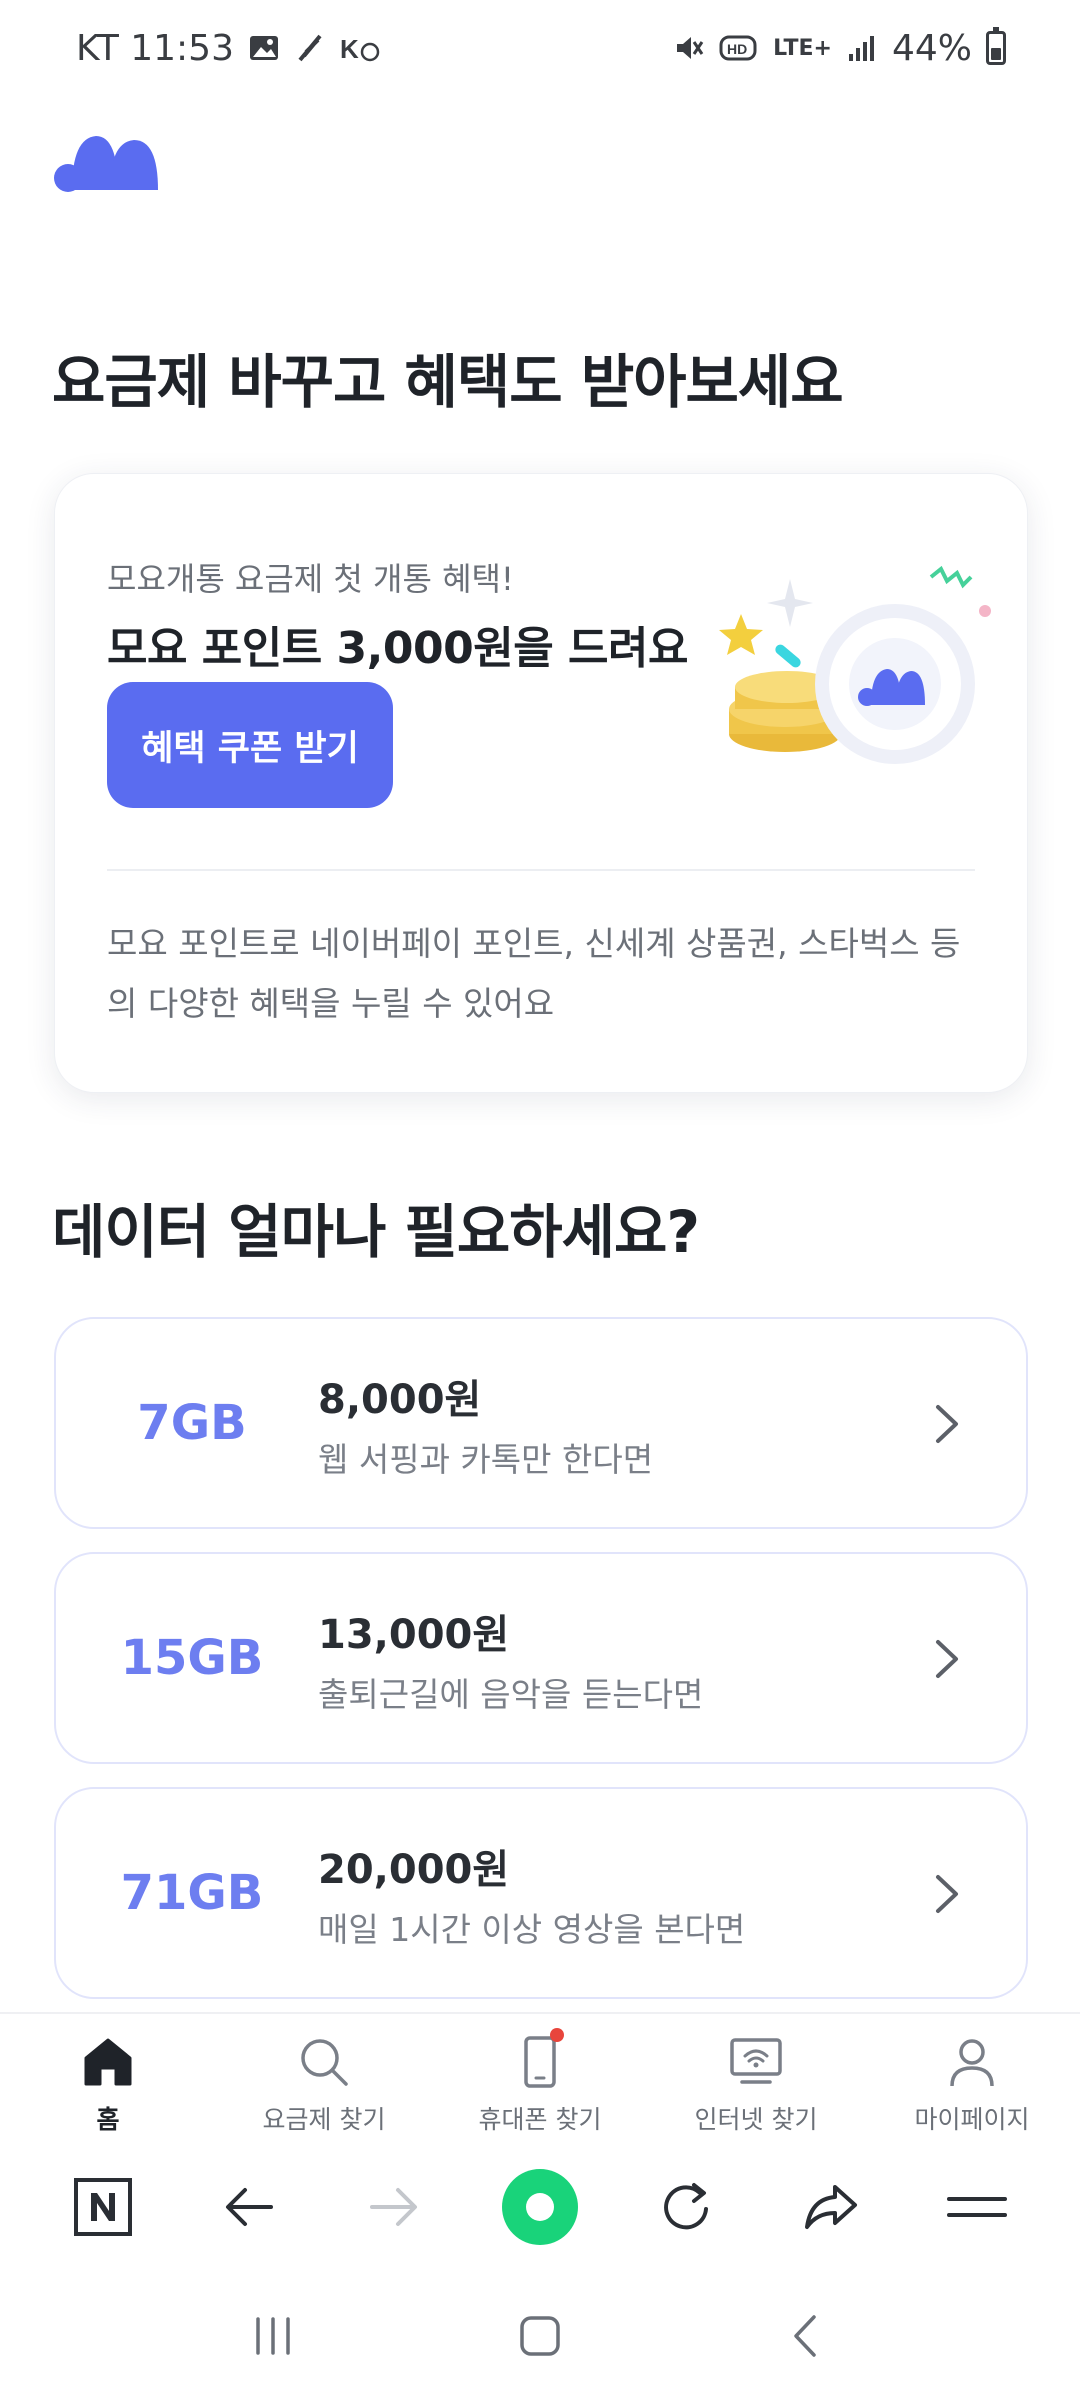 The width and height of the screenshot is (1080, 2400). Describe the element at coordinates (486, 1459) in the screenshot. I see `plan-description: 웹 서핑과 카톡만 한다면` at that location.